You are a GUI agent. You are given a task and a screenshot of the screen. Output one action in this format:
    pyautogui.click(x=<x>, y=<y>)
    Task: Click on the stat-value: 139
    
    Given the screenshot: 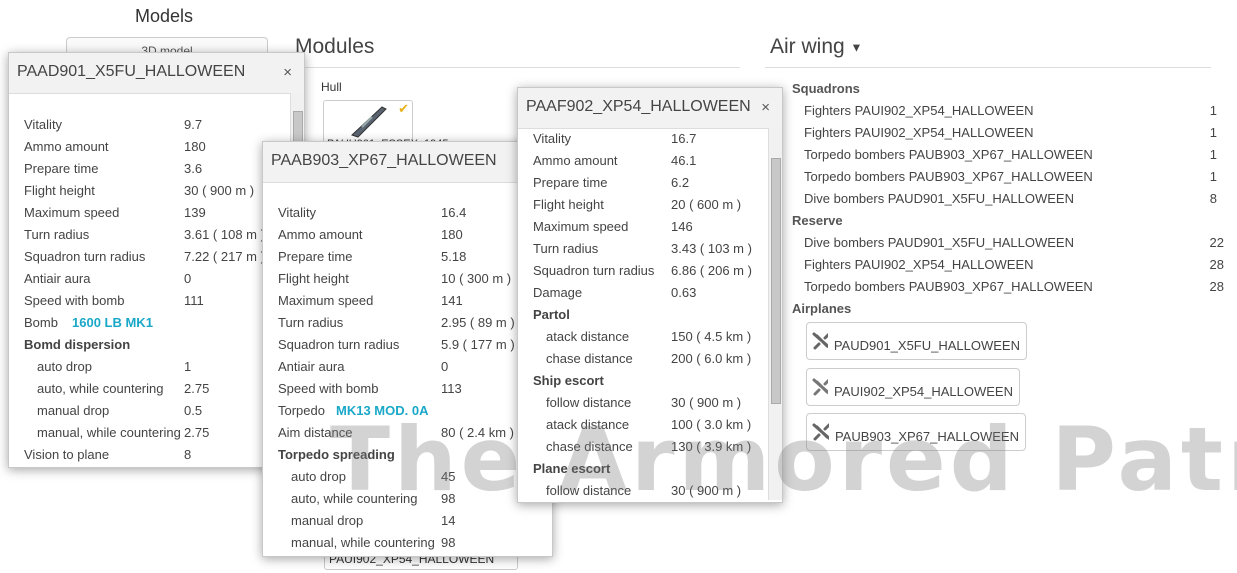 What is the action you would take?
    pyautogui.click(x=195, y=212)
    